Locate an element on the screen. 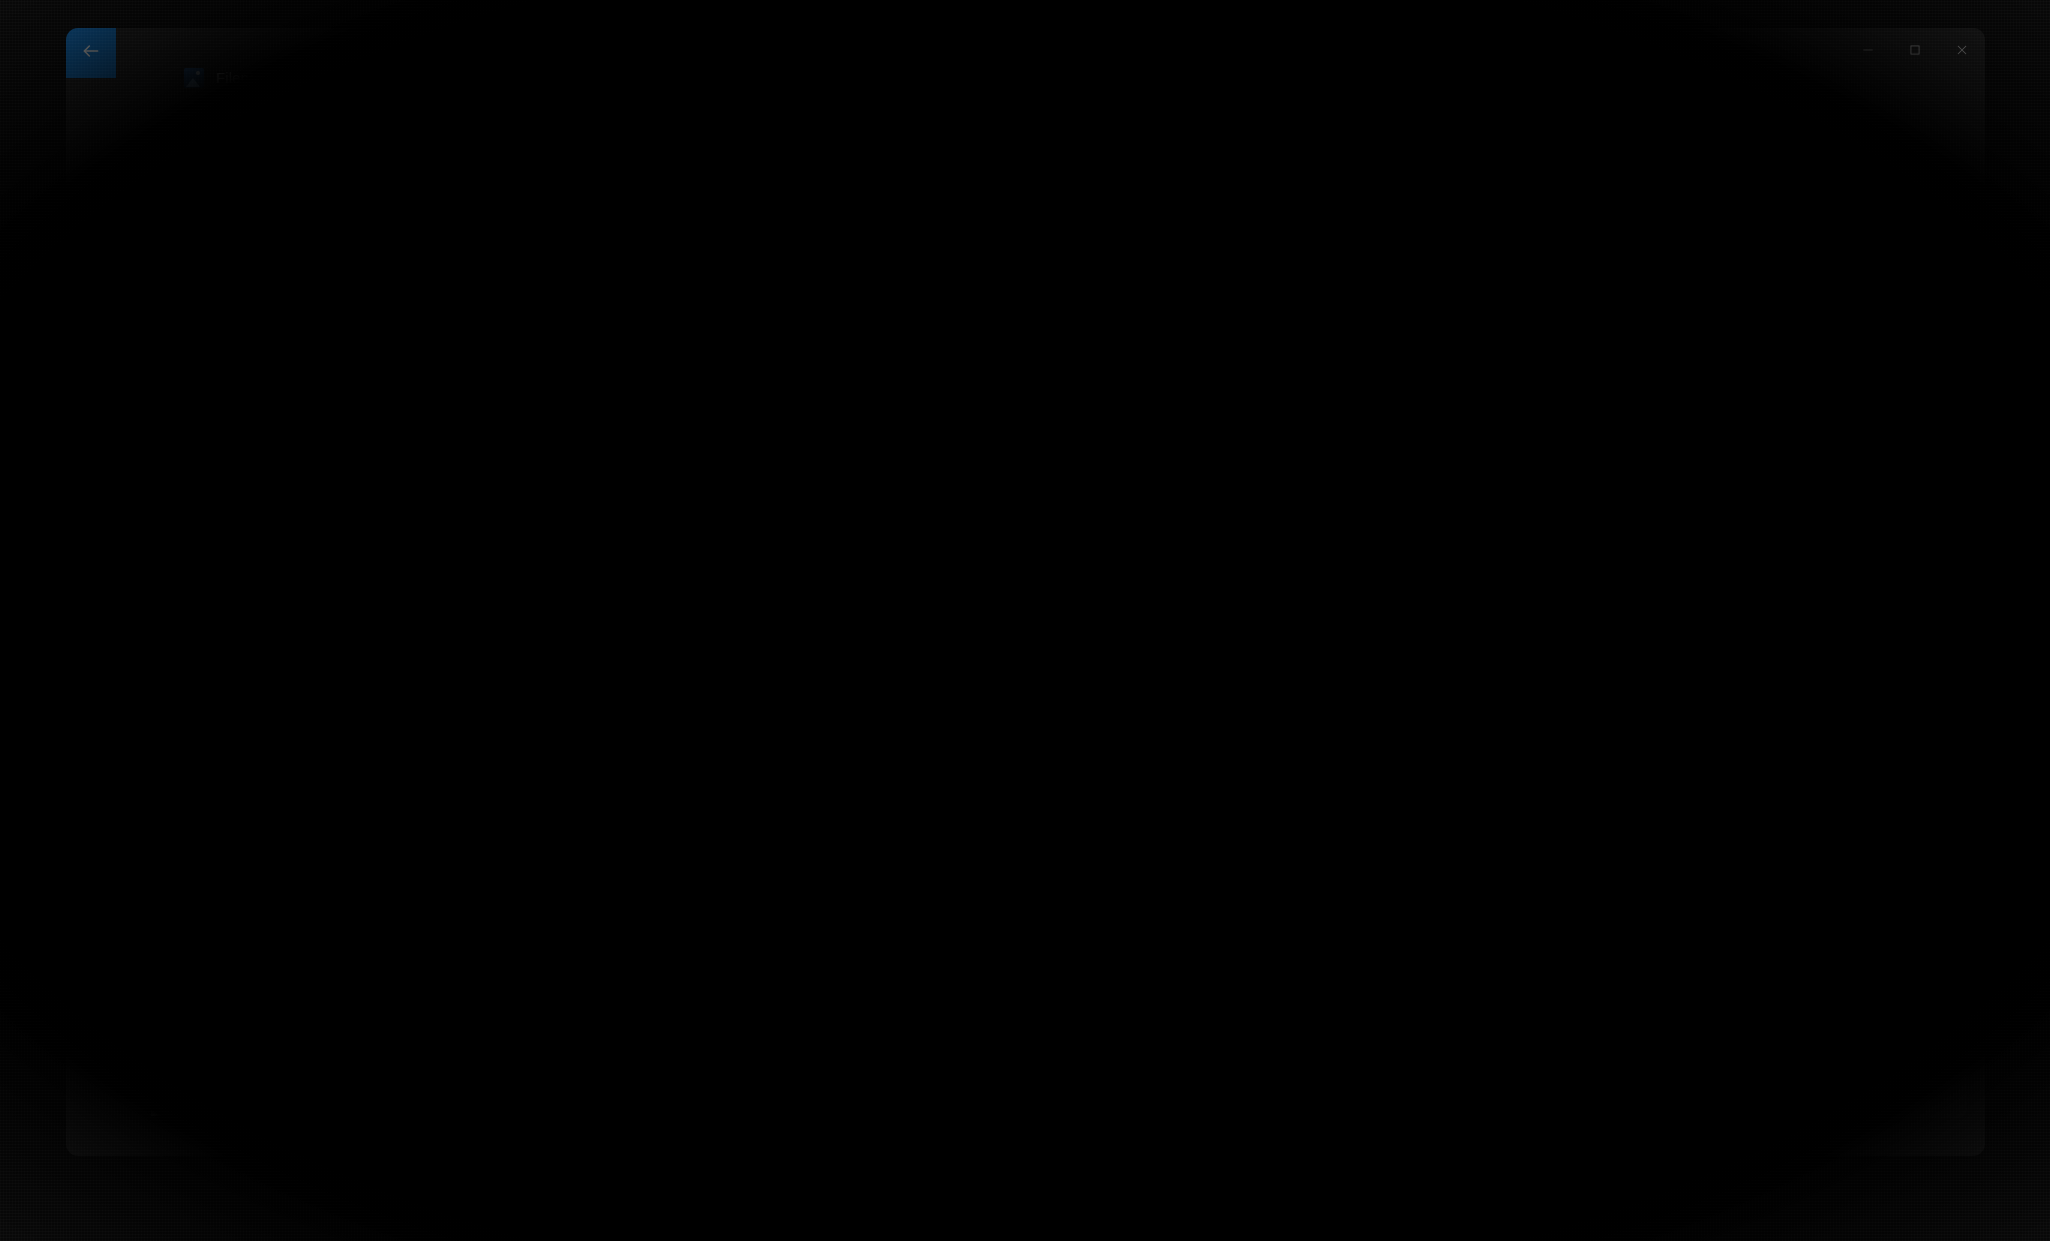 This screenshot has width=2050, height=1241. tab-background: Background is located at coordinates (1418, 161).